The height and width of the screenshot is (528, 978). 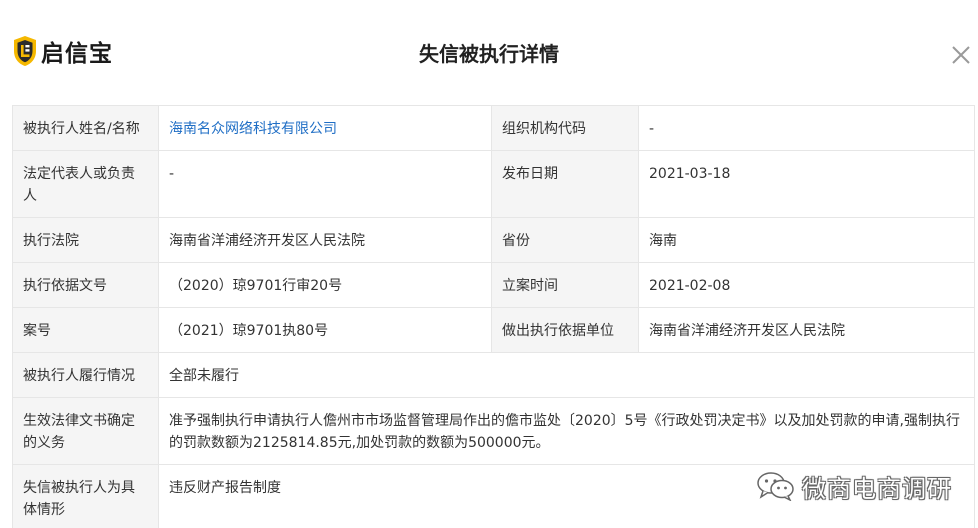 I want to click on table-row: 被执行人履行情况 全部未履行, so click(x=493, y=375).